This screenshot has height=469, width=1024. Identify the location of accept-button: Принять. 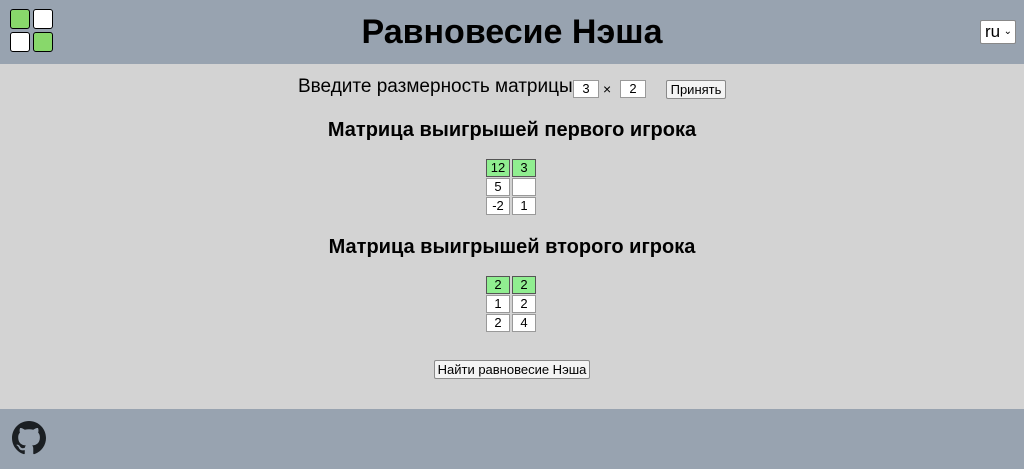
(696, 89).